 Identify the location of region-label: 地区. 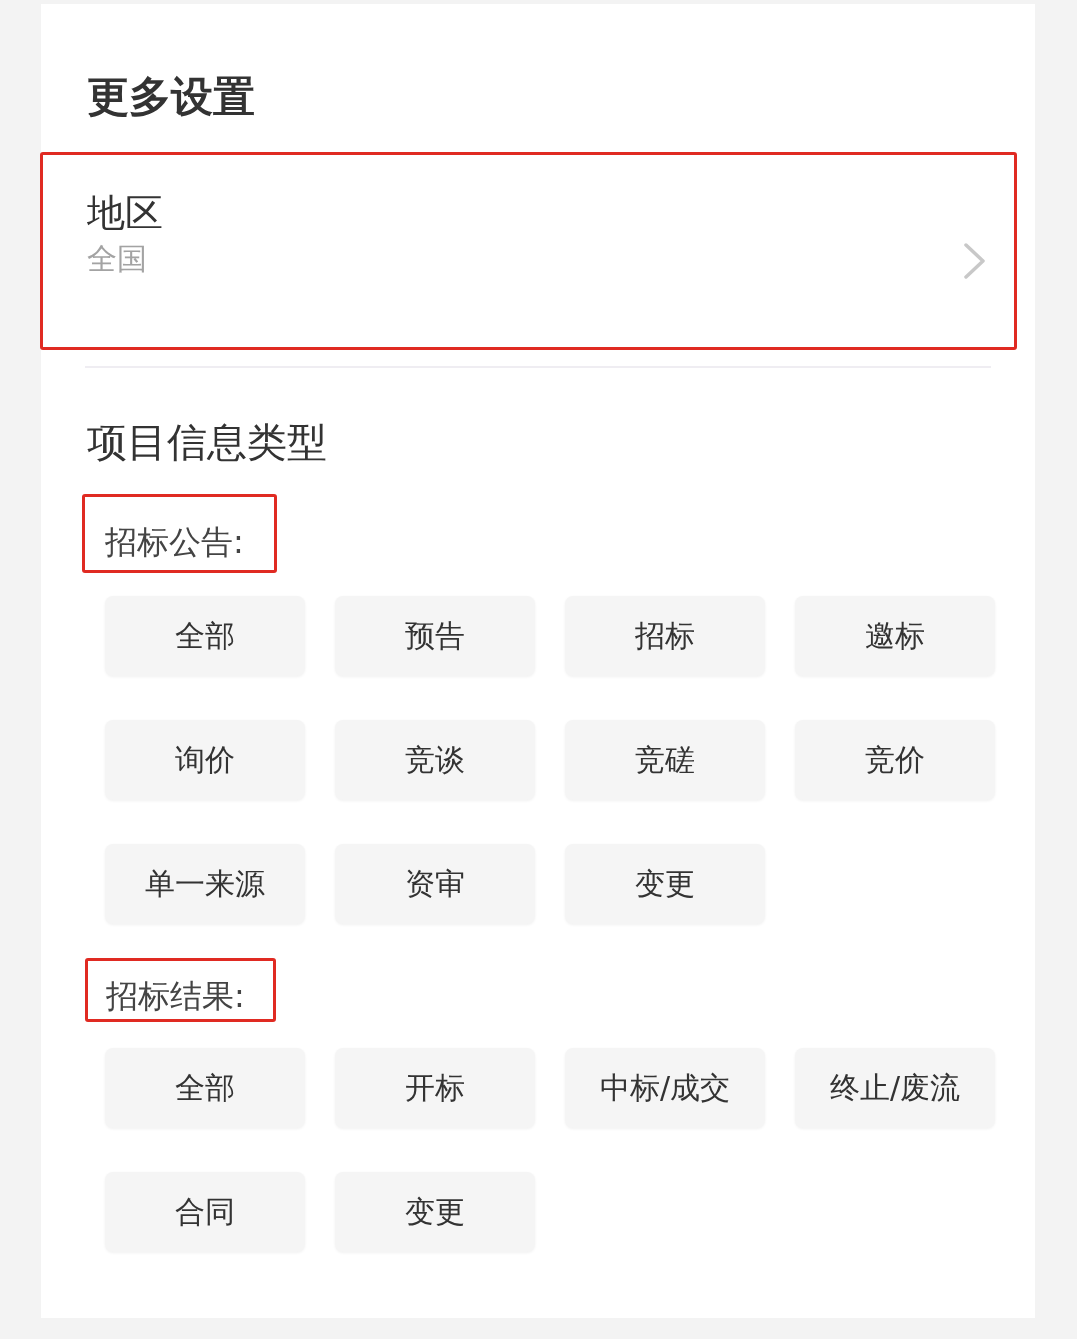
(125, 214).